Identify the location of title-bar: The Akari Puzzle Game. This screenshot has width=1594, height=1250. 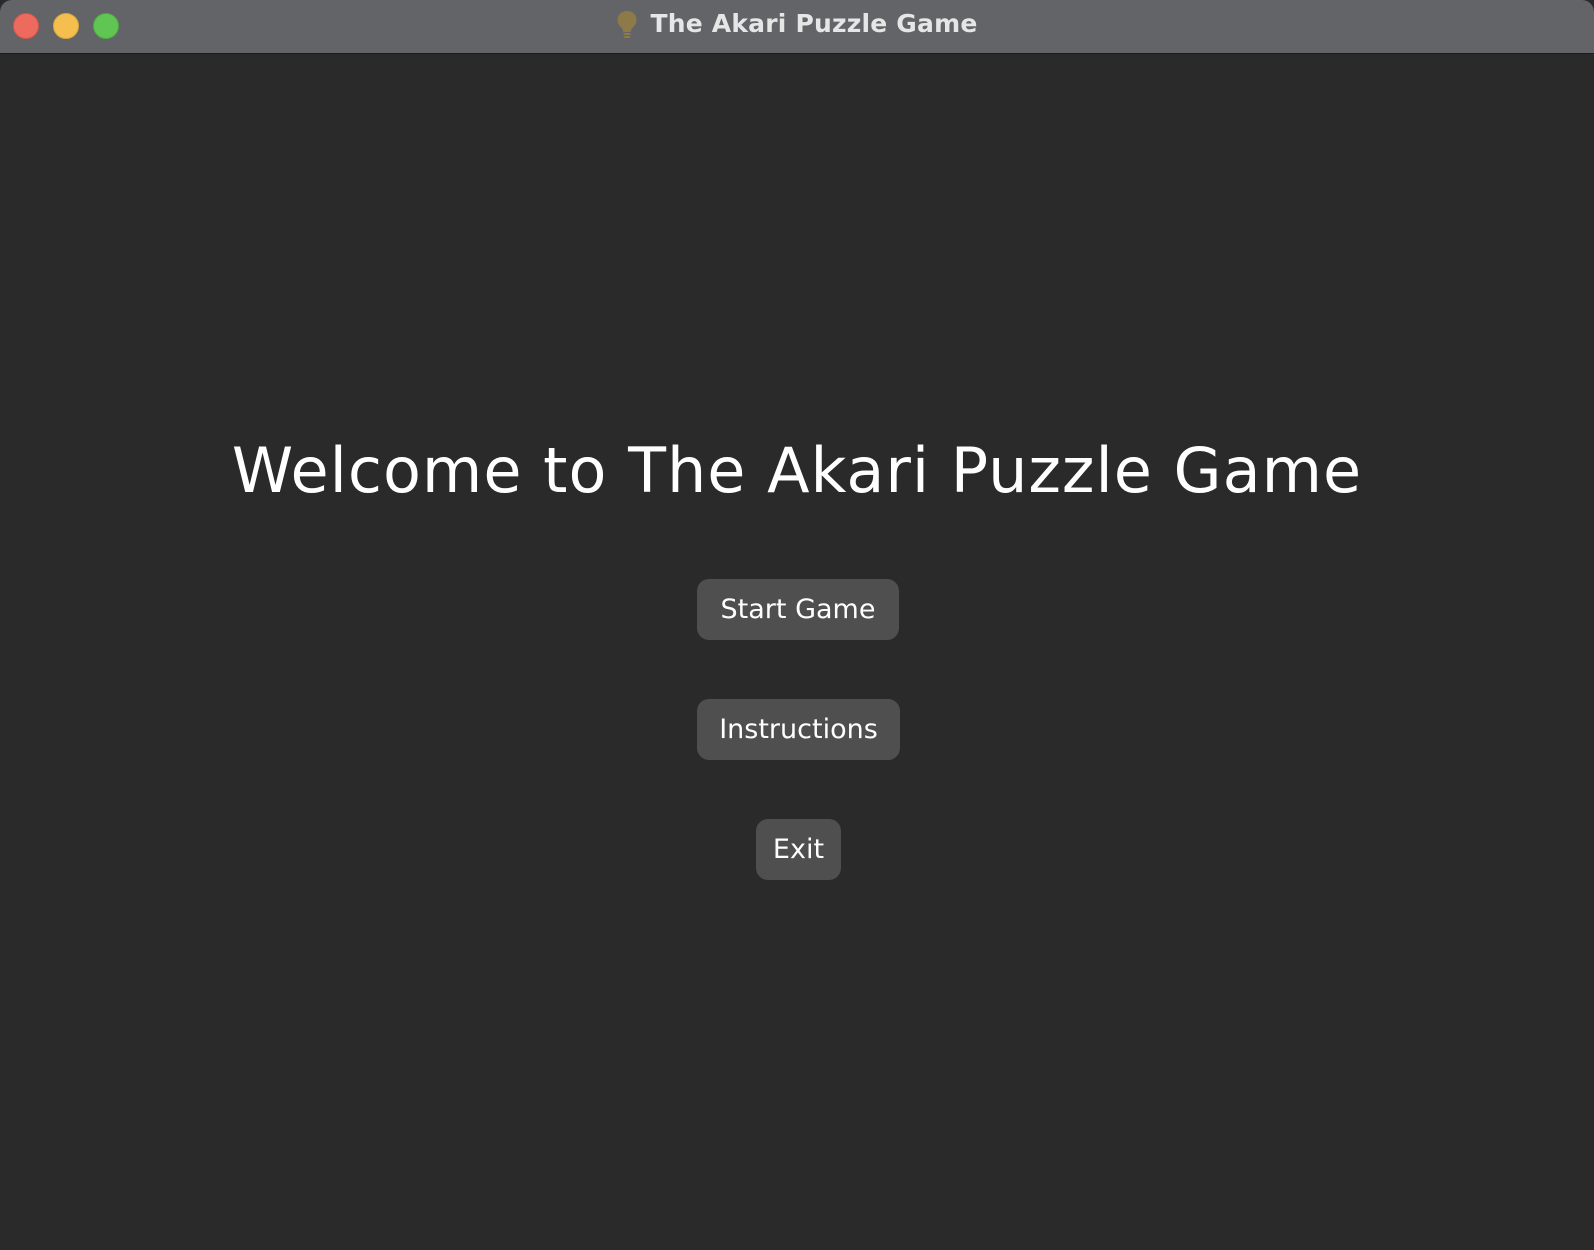
(797, 27).